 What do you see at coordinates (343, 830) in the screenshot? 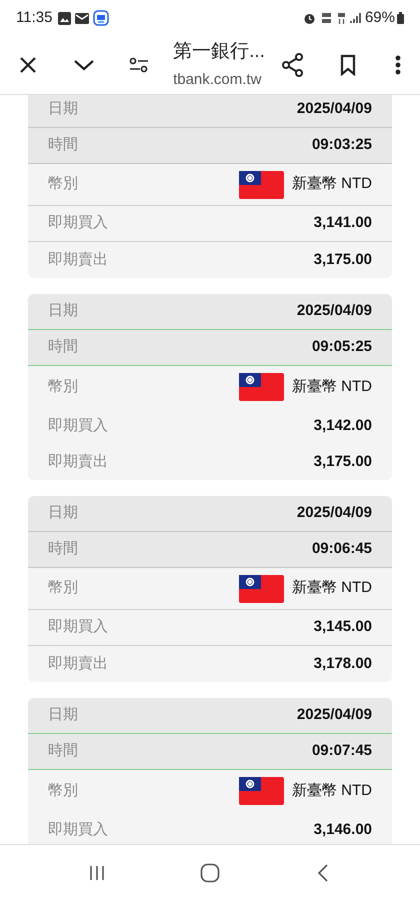
I see `field-value: 3,146.00` at bounding box center [343, 830].